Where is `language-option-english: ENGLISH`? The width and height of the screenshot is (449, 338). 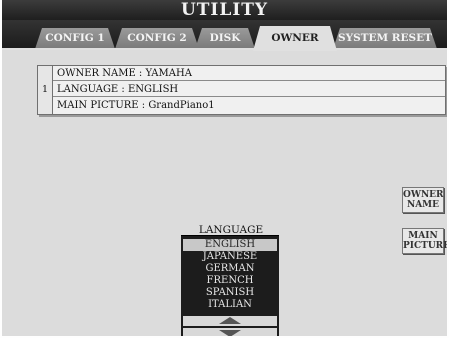
language-option-english: ENGLISH is located at coordinates (230, 245).